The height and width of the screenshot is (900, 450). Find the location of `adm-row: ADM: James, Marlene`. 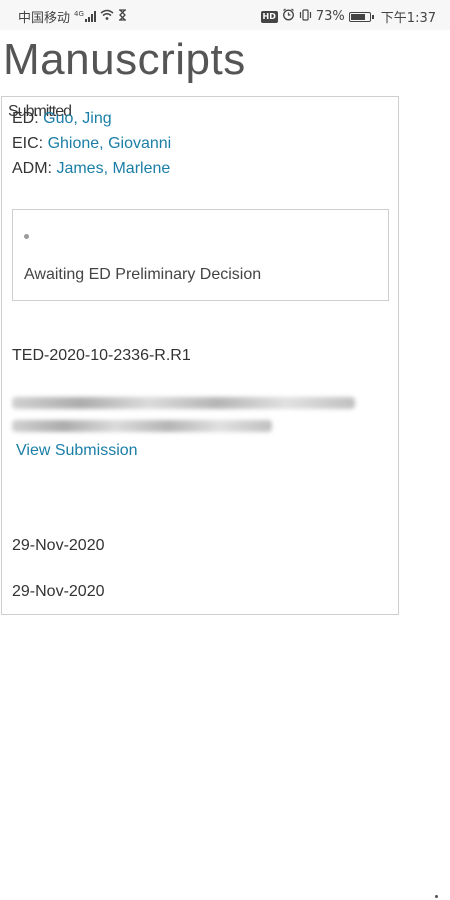

adm-row: ADM: James, Marlene is located at coordinates (91, 169).